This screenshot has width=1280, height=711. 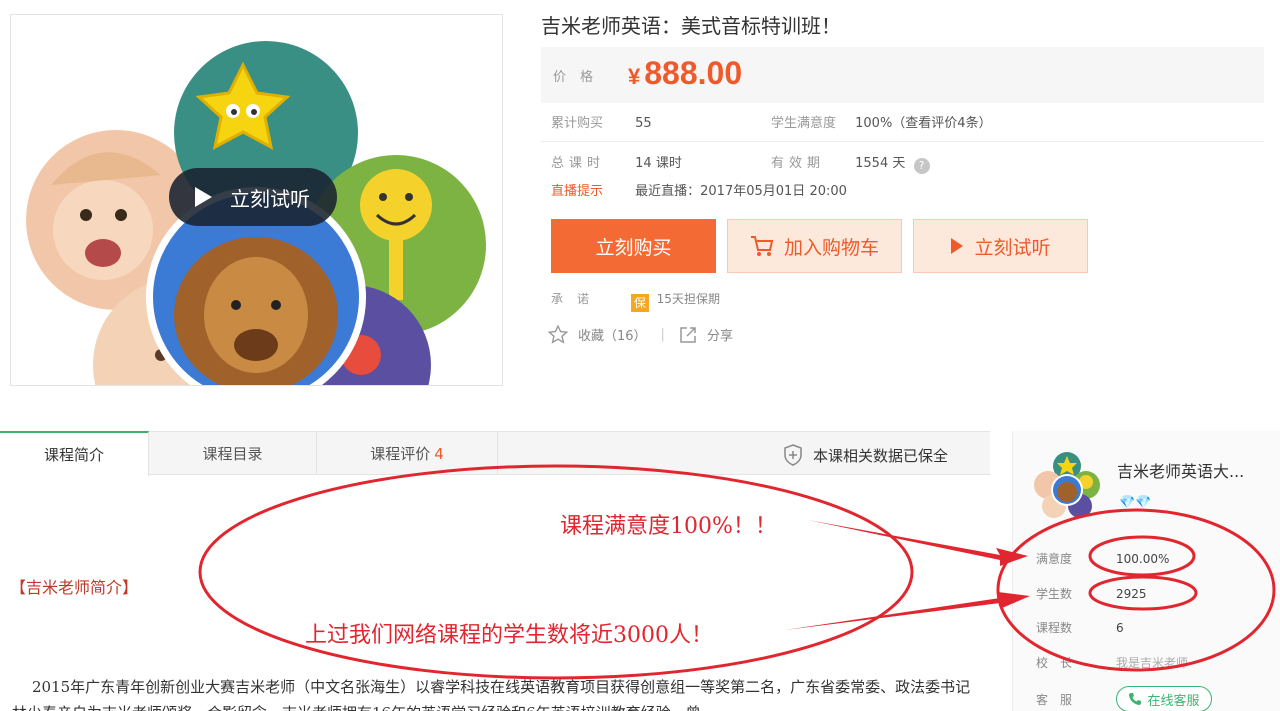 What do you see at coordinates (1102, 558) in the screenshot?
I see `sidebar-row-satisfaction: 满意度 100.00%` at bounding box center [1102, 558].